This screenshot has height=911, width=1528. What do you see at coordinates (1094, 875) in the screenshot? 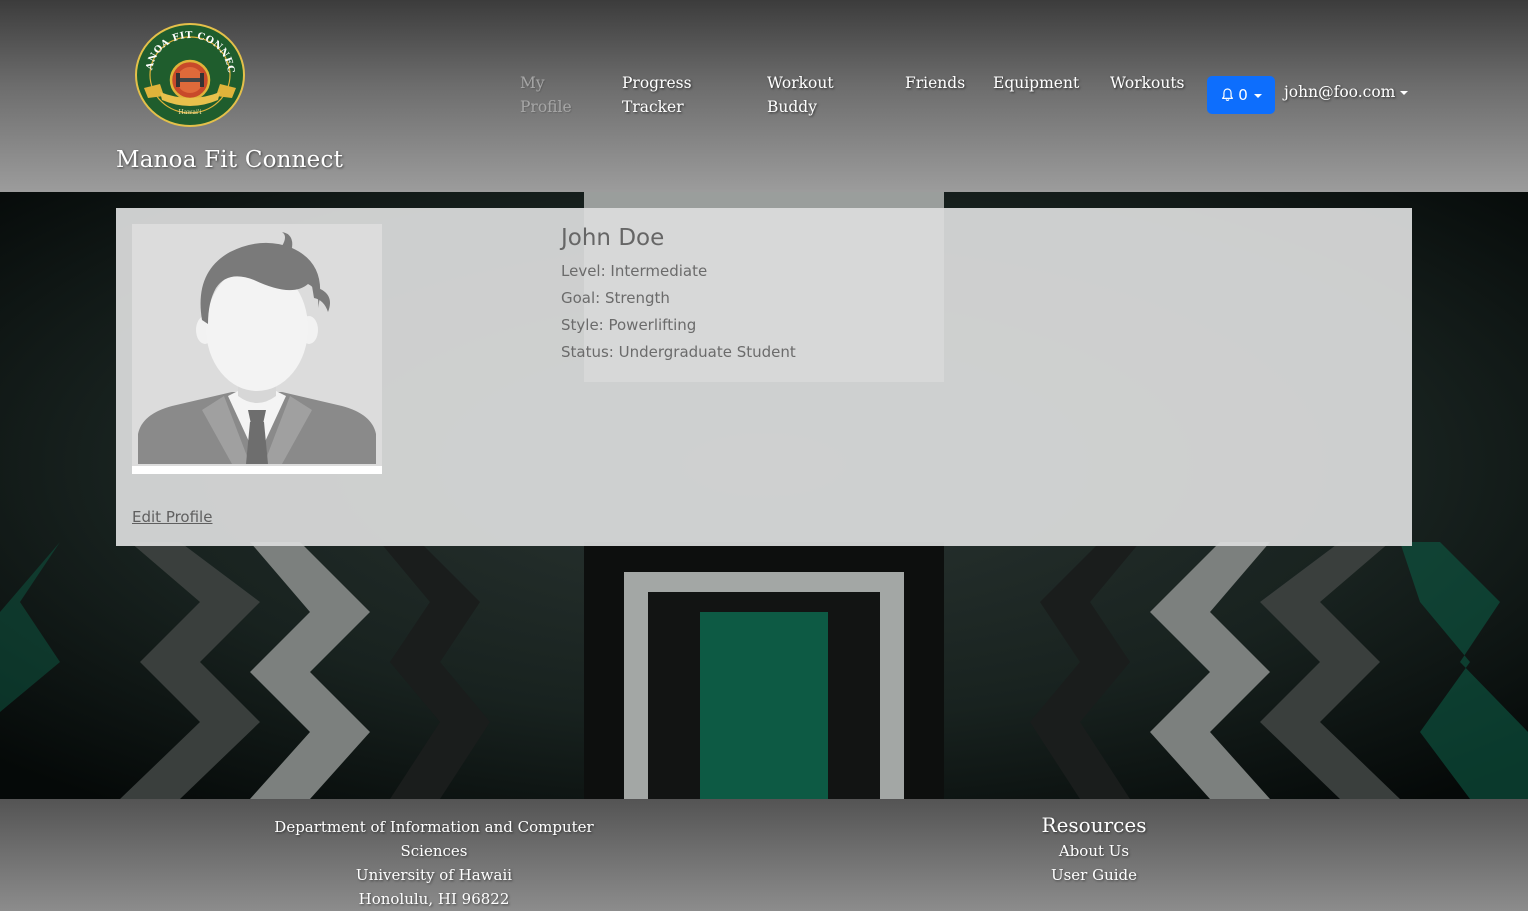
I see `footer-user-guide-link: User Guide` at bounding box center [1094, 875].